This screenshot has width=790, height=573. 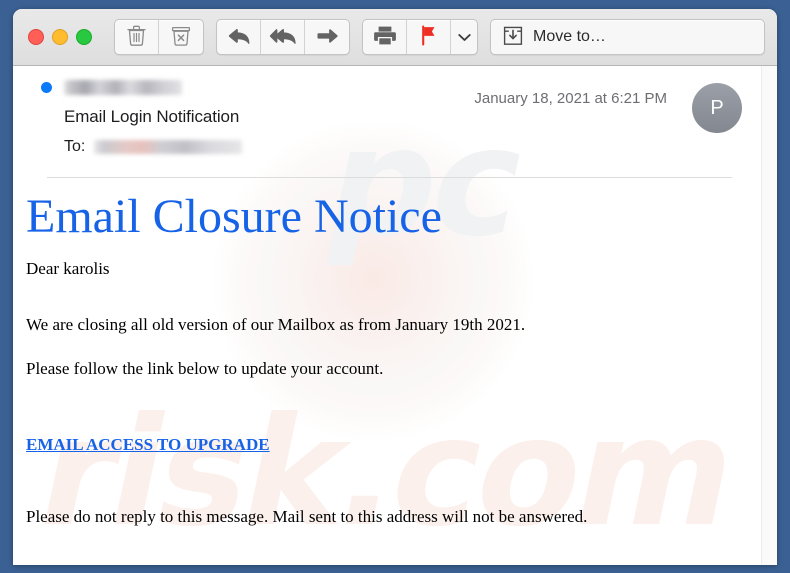 I want to click on flag-button, so click(x=429, y=37).